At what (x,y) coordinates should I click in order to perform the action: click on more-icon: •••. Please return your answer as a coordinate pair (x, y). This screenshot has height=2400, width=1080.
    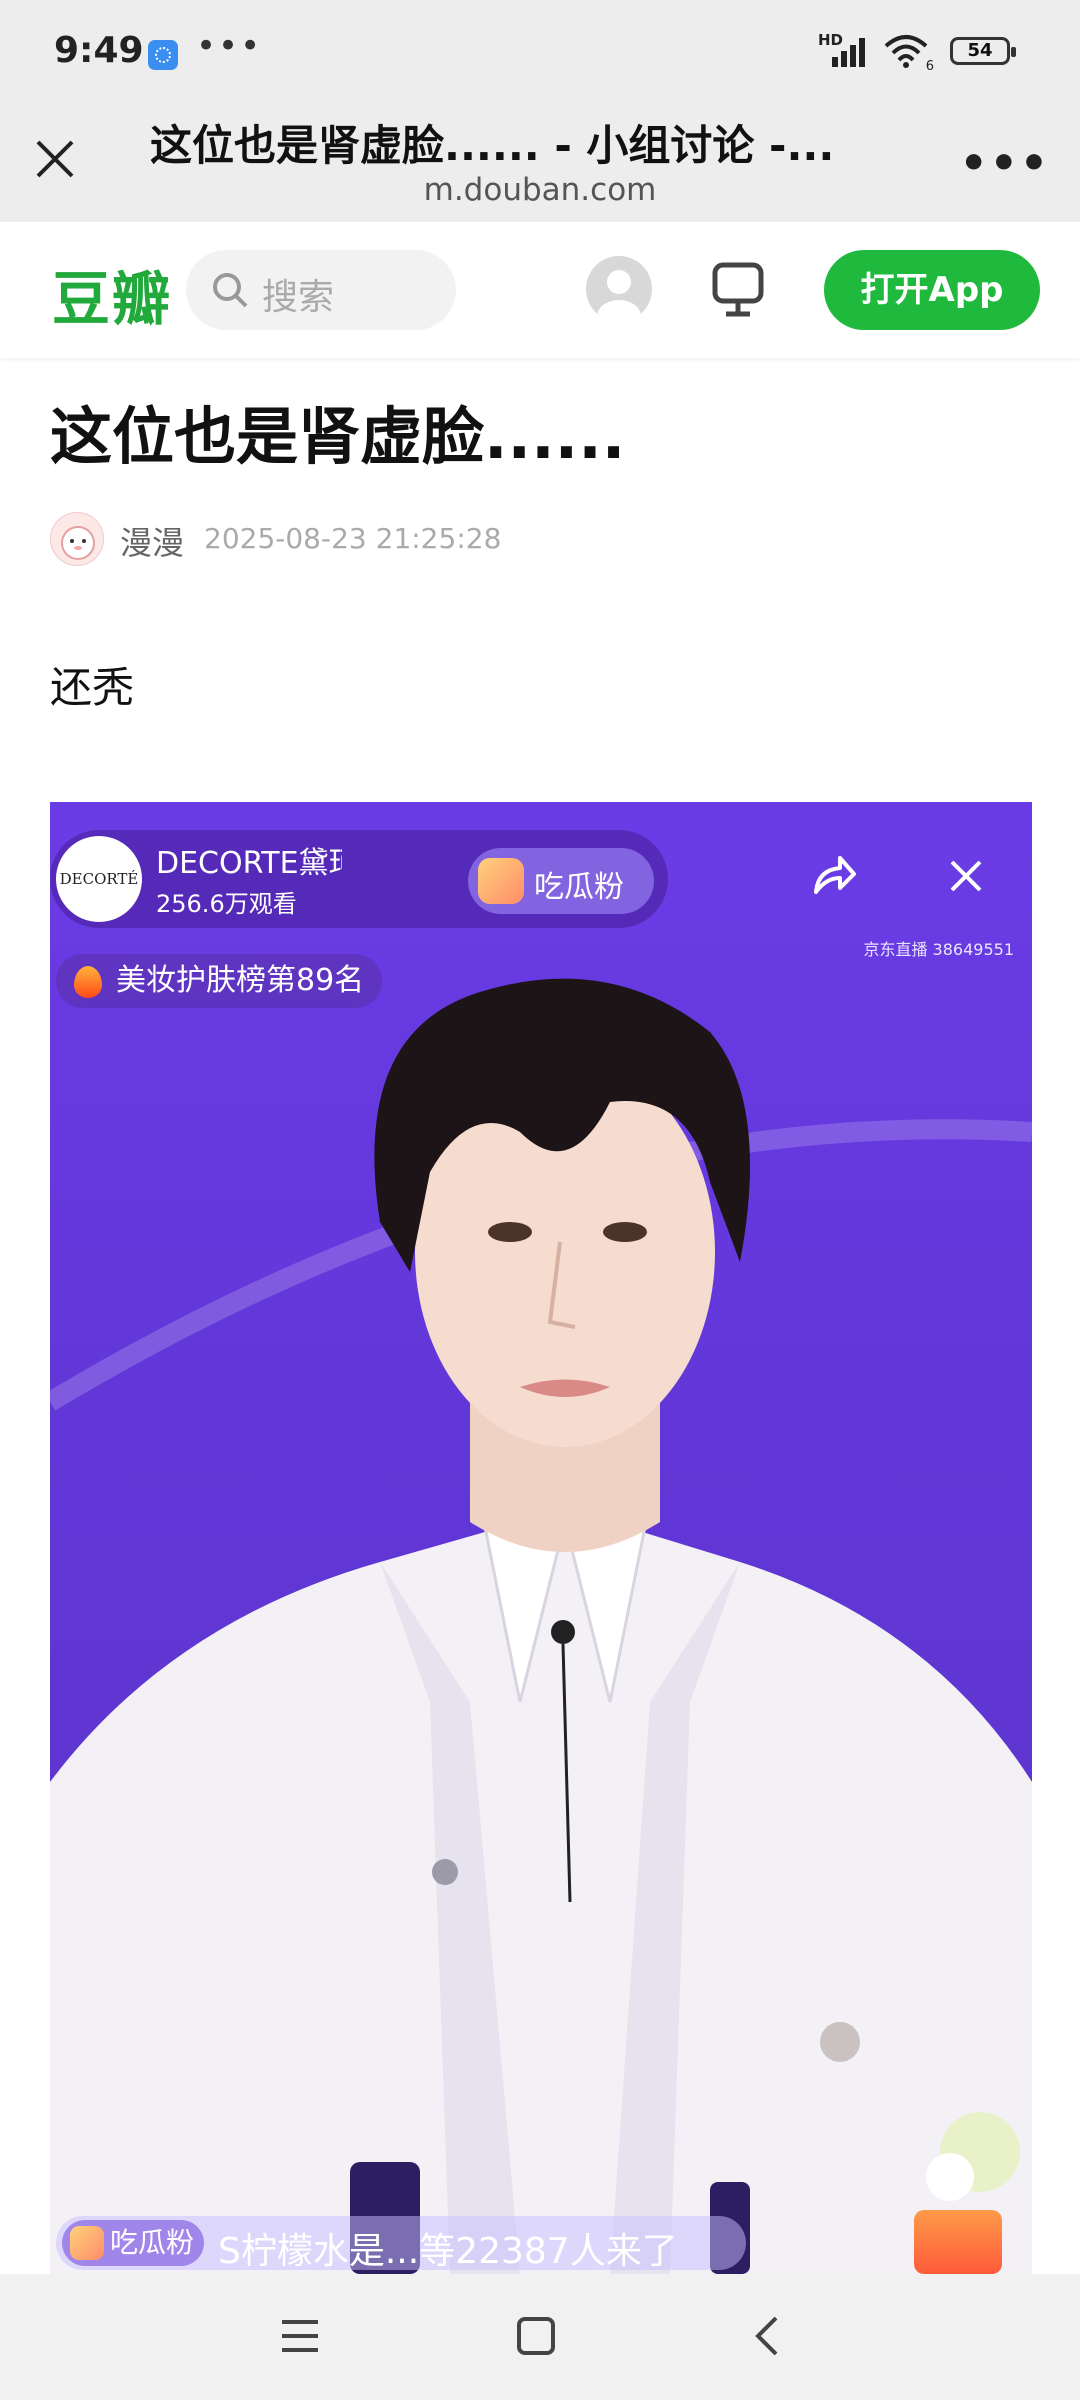
    Looking at the image, I should click on (1005, 163).